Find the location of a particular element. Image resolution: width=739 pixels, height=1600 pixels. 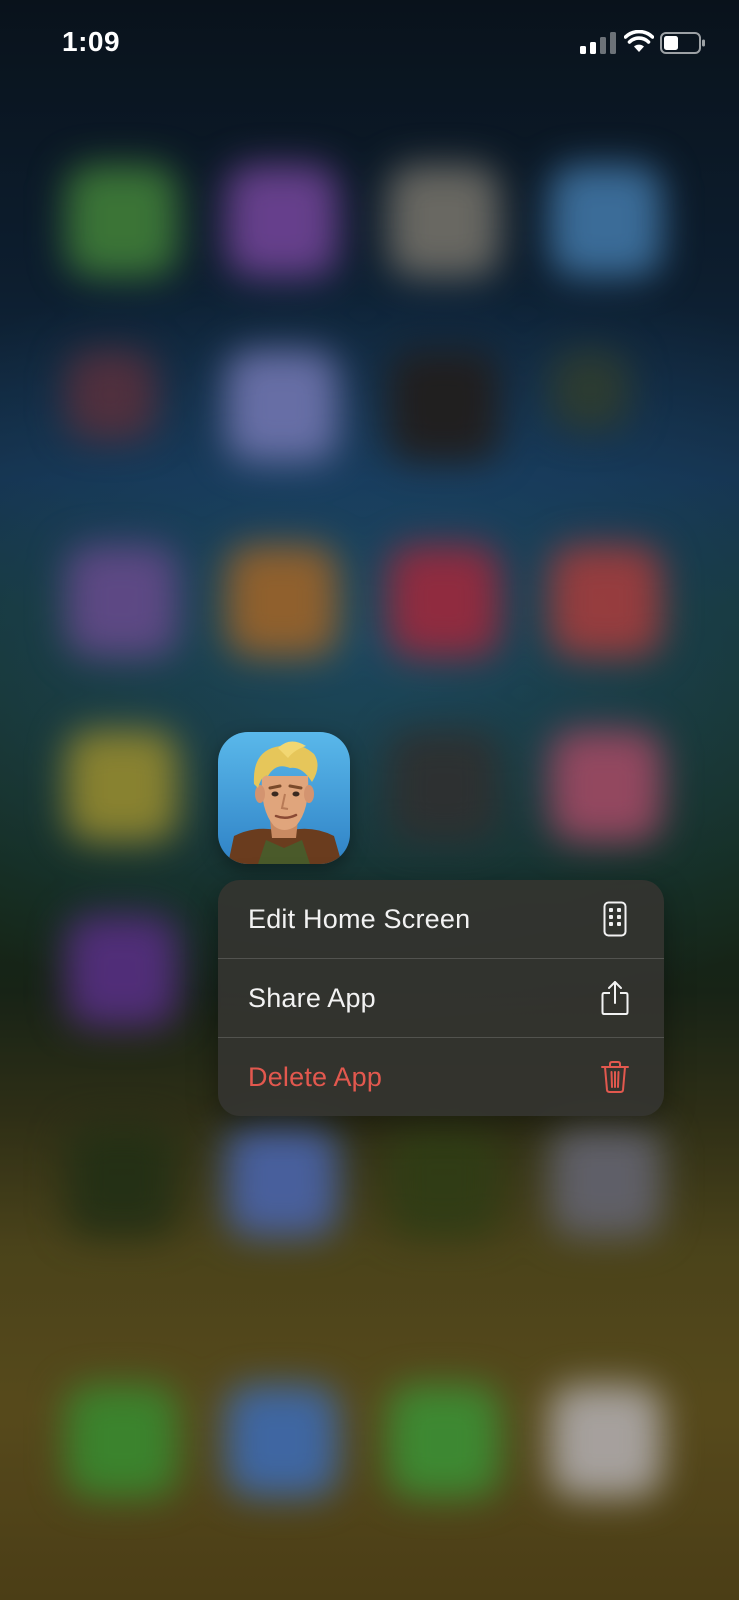

app-context-menu: Edit Home Screen Share App Delete App is located at coordinates (441, 998).